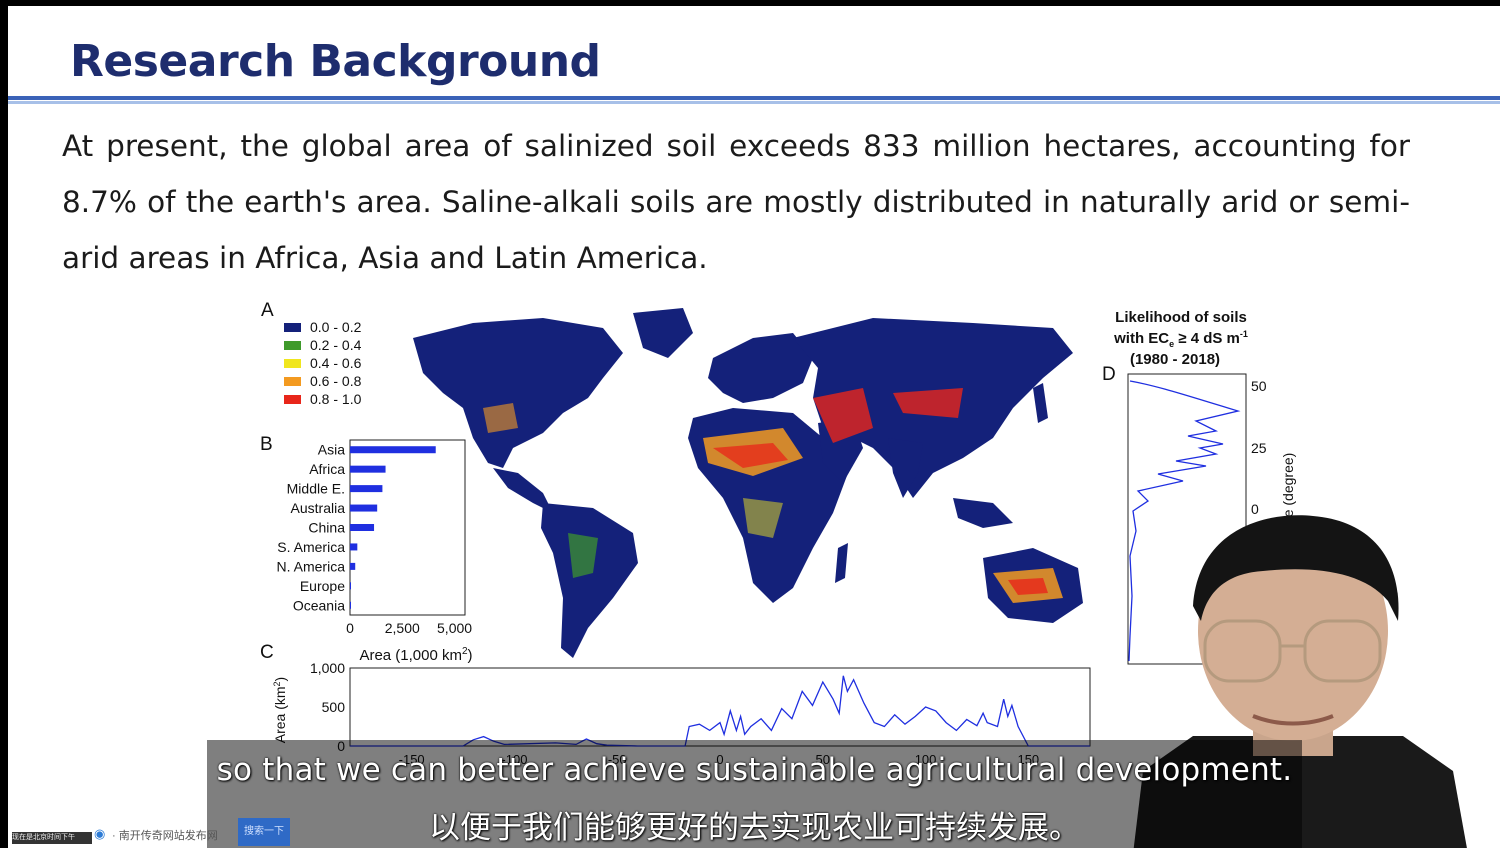 Image resolution: width=1500 pixels, height=848 pixels. I want to click on bar-xtick-label: 0, so click(350, 628).